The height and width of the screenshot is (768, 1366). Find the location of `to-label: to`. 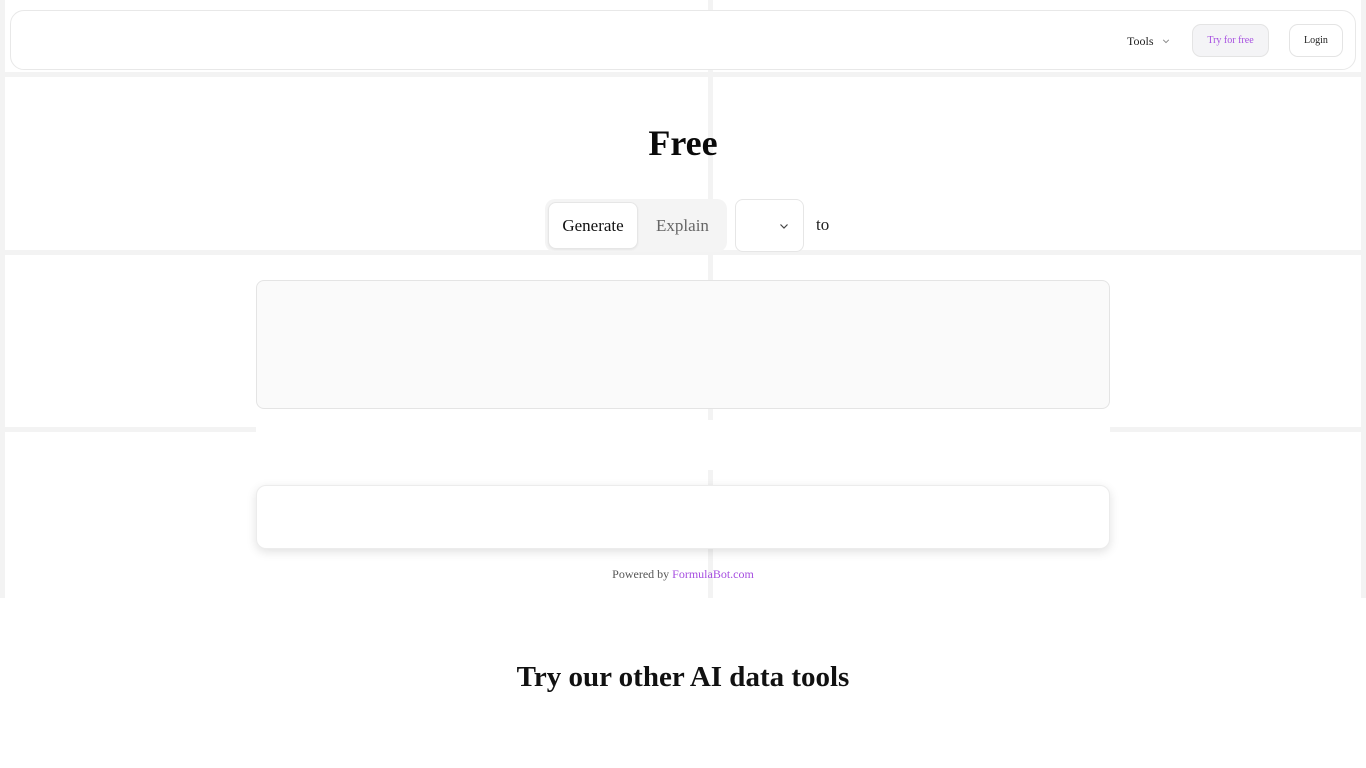

to-label: to is located at coordinates (823, 224).